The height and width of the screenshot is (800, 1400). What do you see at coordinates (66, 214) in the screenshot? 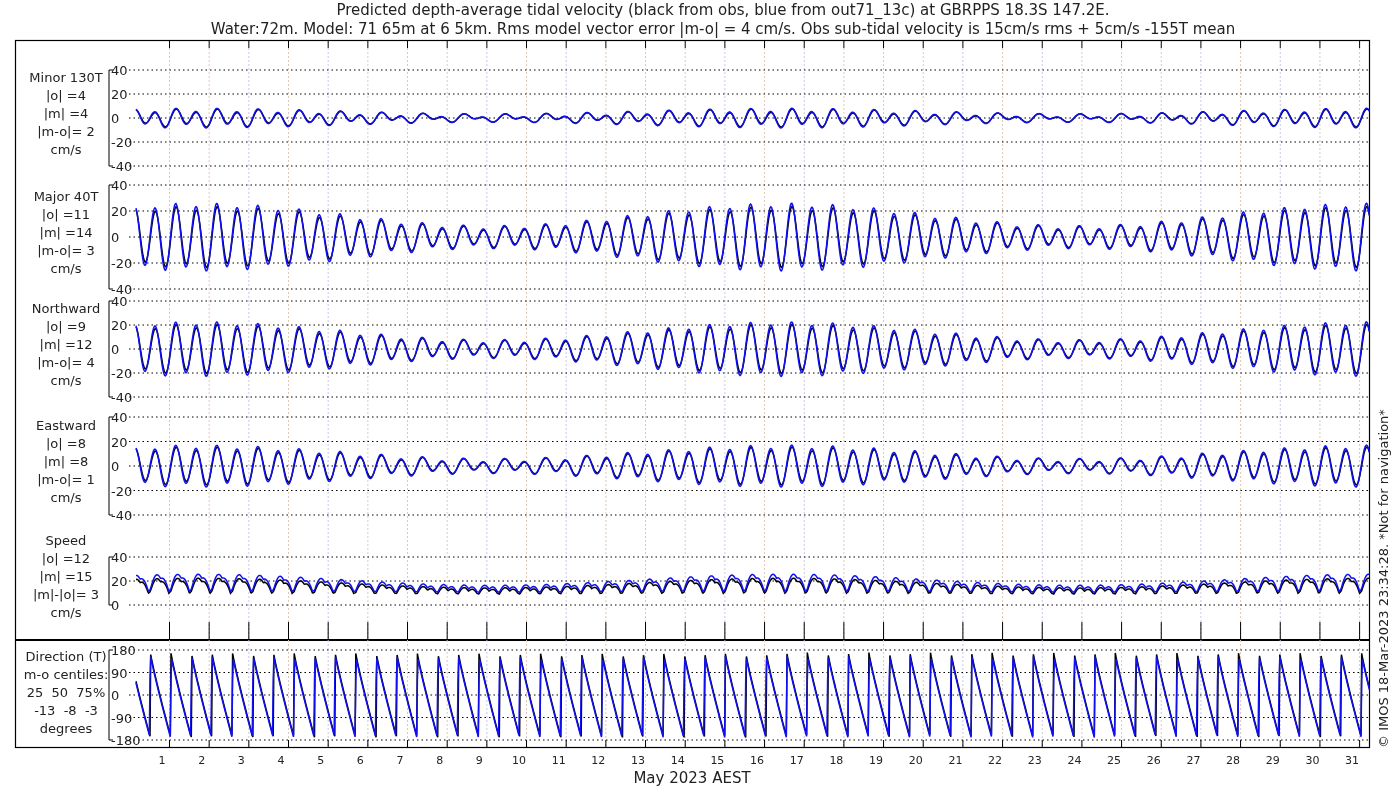
I see `panel-label: |o| =11` at bounding box center [66, 214].